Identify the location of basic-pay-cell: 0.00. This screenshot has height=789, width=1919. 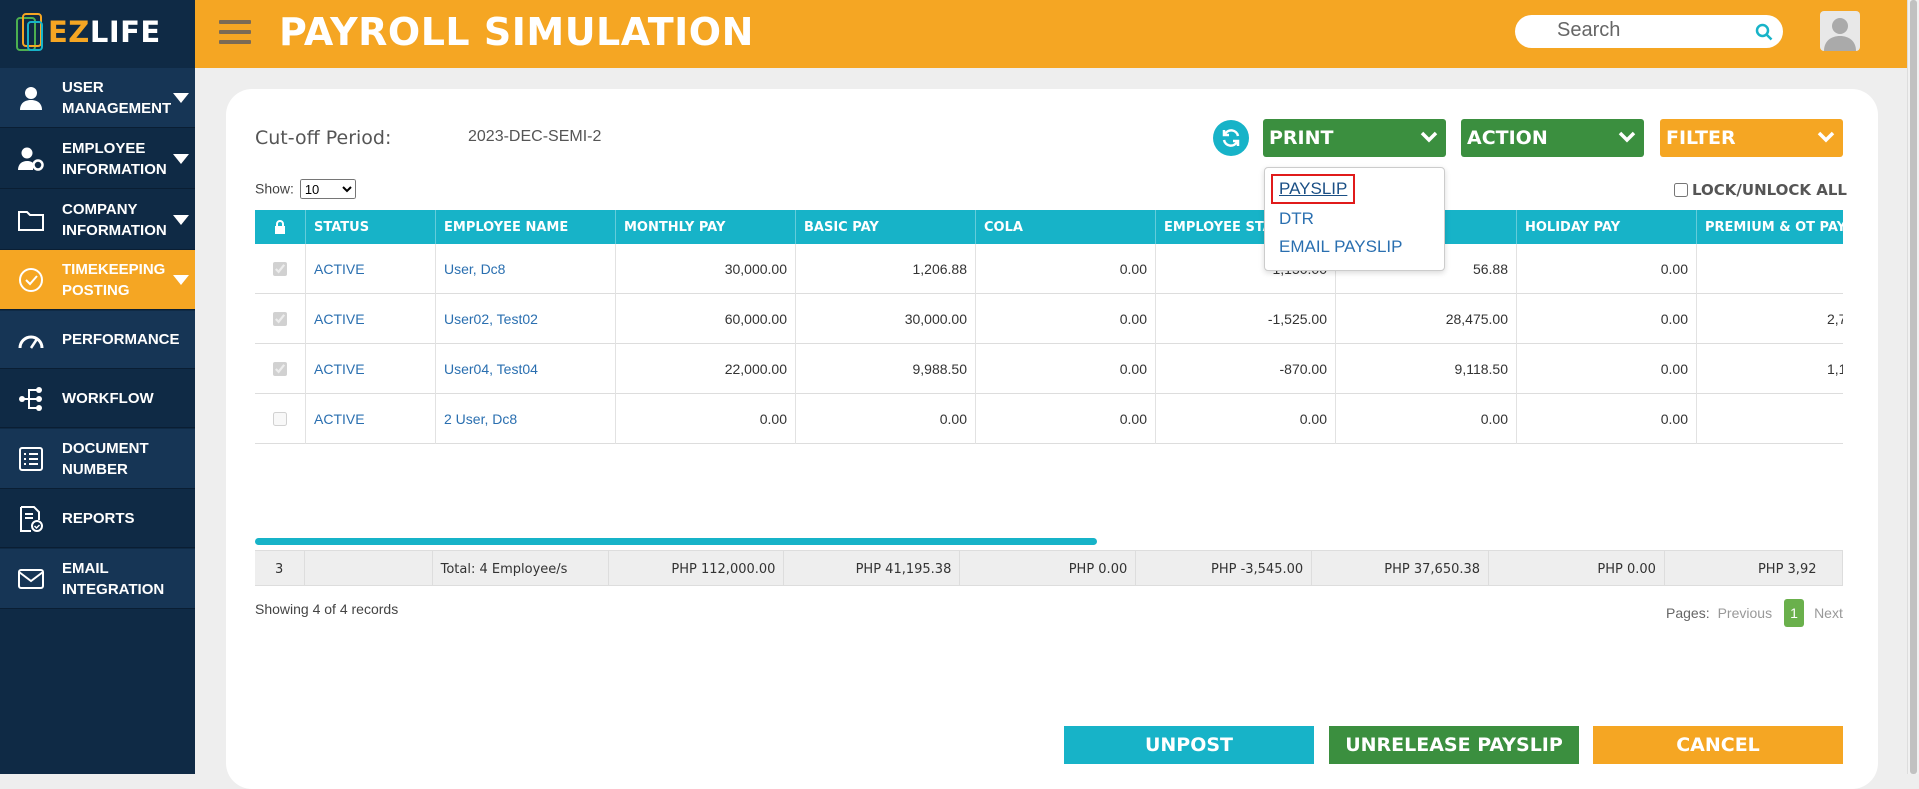
(886, 419).